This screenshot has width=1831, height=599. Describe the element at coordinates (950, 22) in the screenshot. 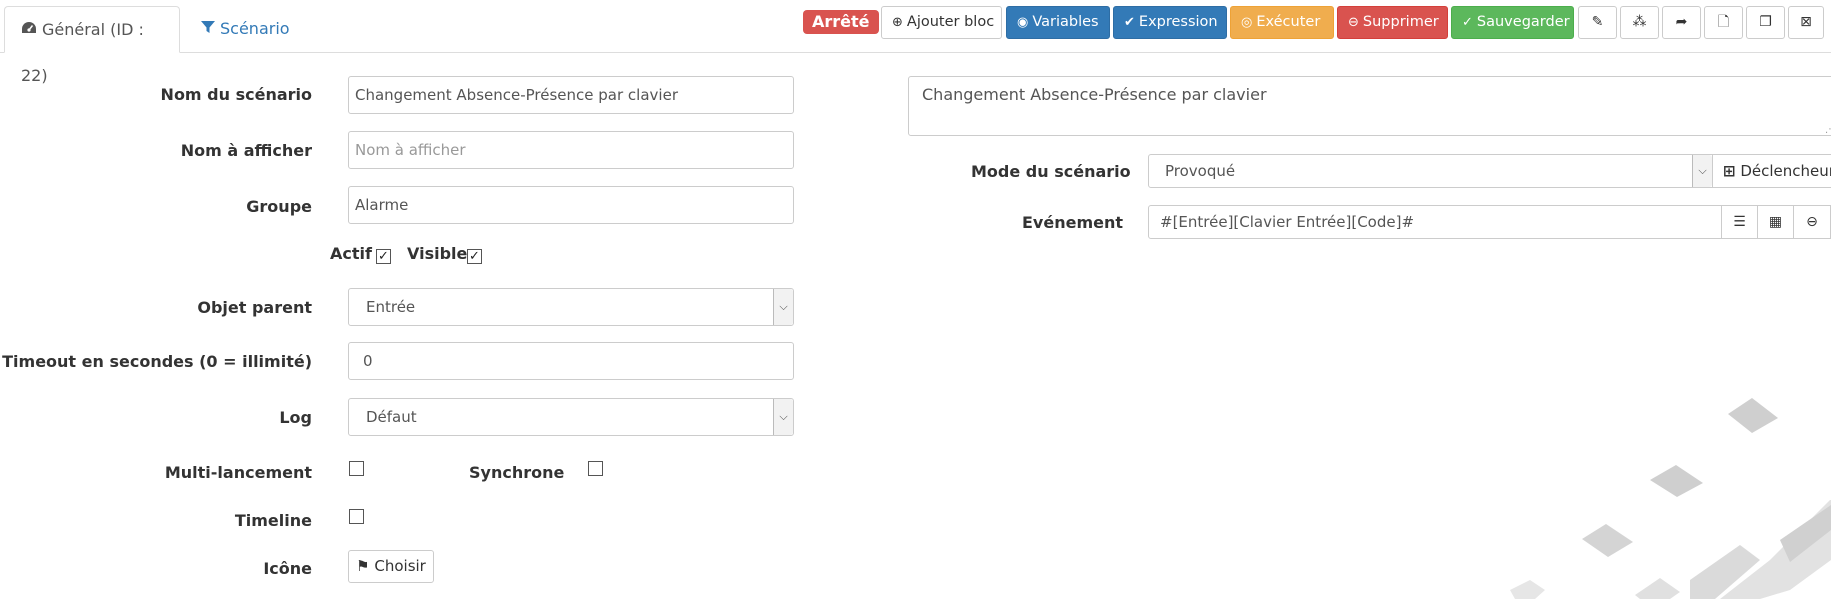

I see `add-block-label: Ajouter bloc` at that location.